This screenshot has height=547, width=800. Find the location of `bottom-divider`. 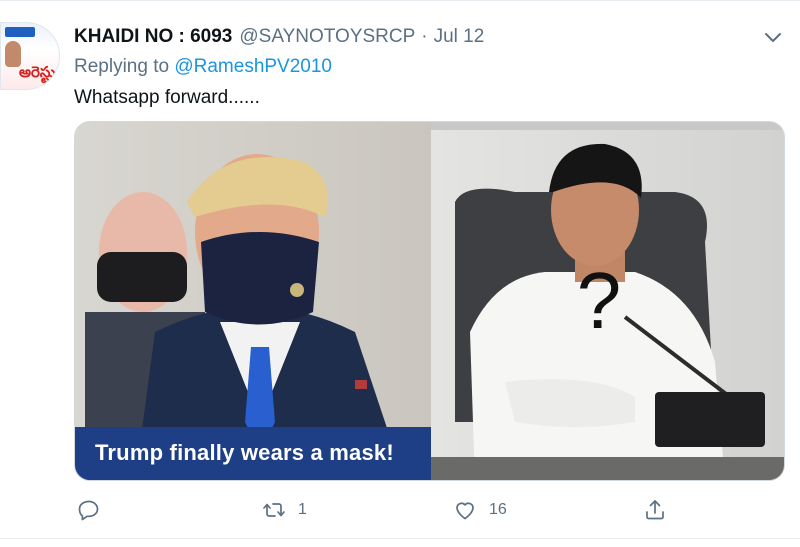

bottom-divider is located at coordinates (400, 538).